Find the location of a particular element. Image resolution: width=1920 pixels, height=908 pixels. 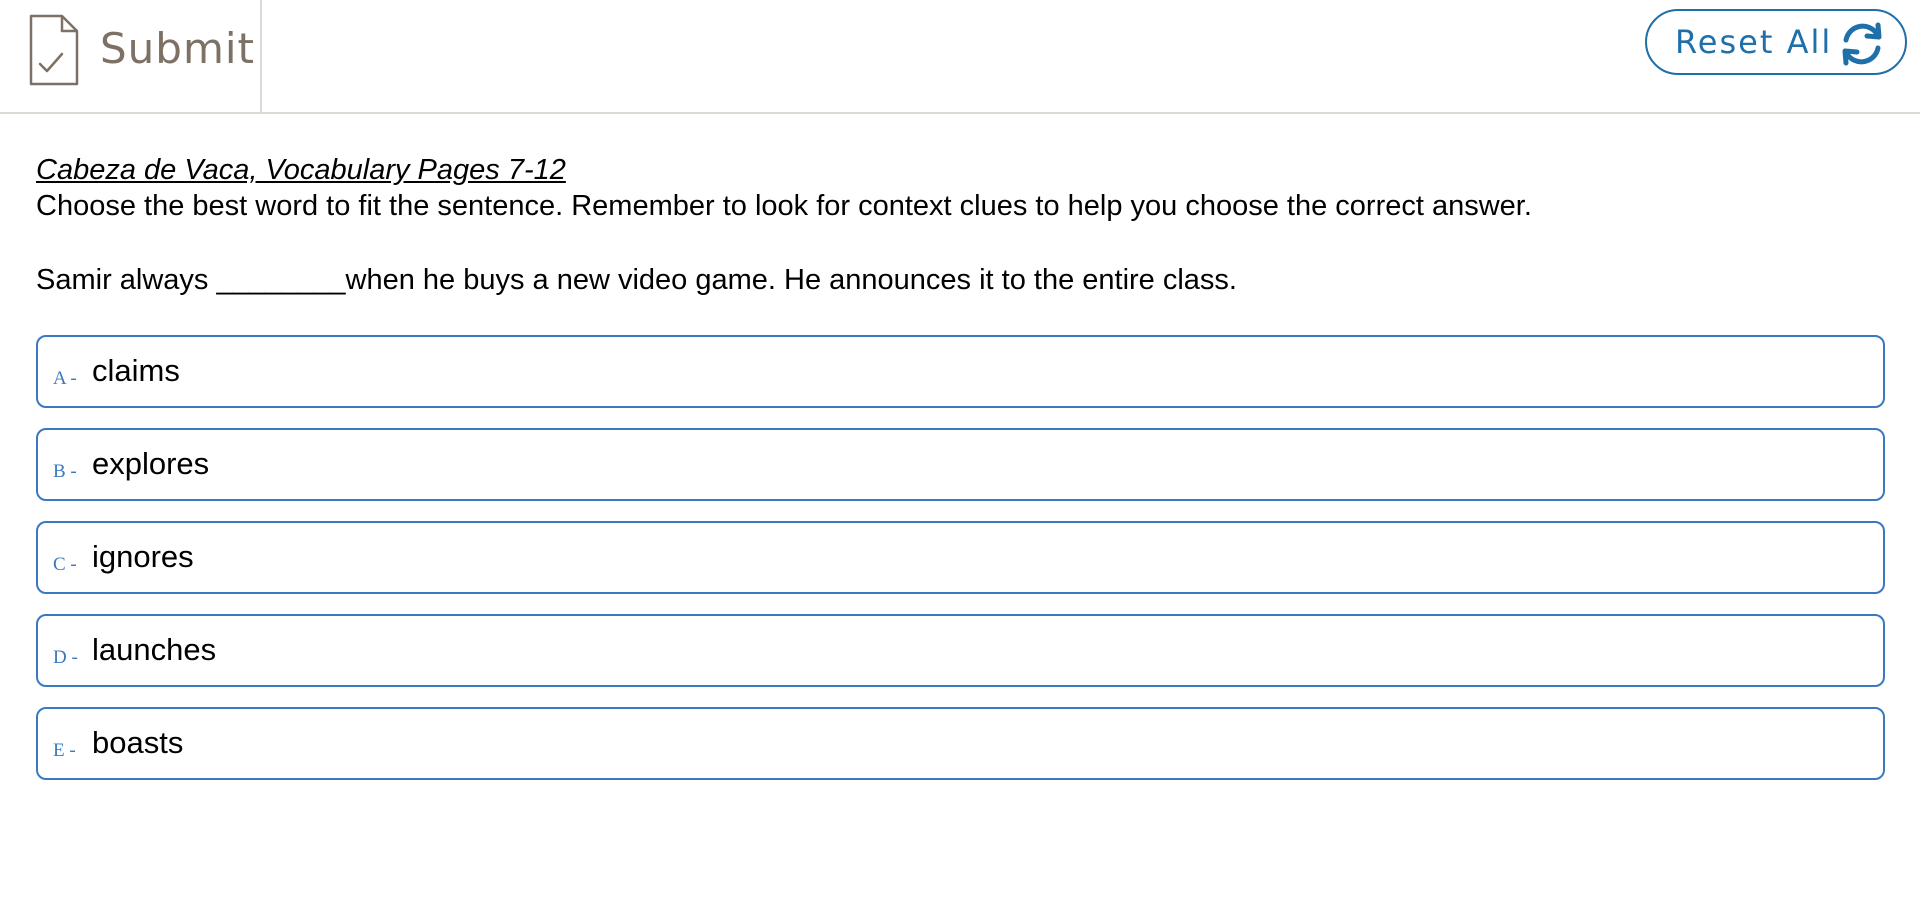

reset-all-button: Reset All is located at coordinates (1776, 42).